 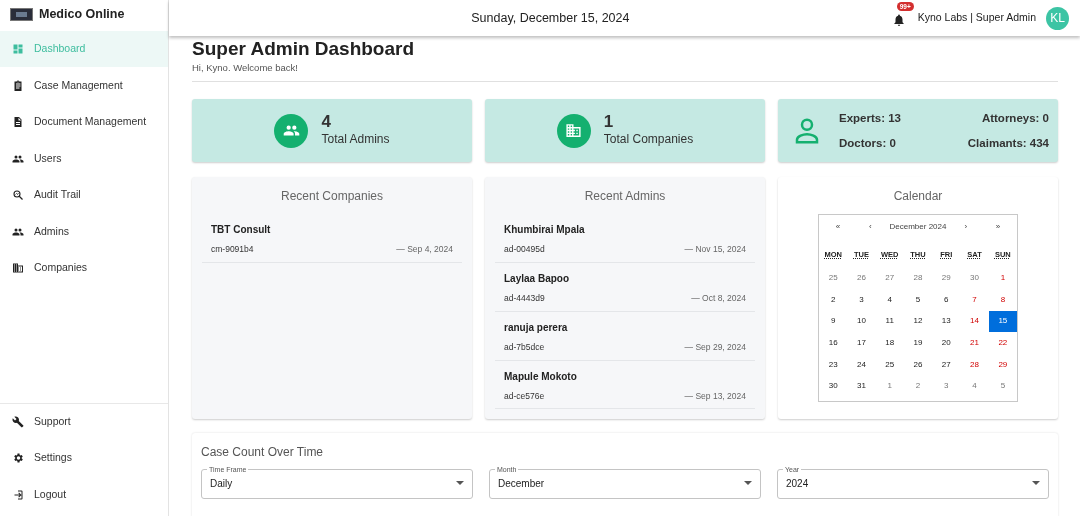 What do you see at coordinates (625, 389) in the screenshot?
I see `list-item: Mapule Mokoto ad-ce576e — Sep 13, 2024` at bounding box center [625, 389].